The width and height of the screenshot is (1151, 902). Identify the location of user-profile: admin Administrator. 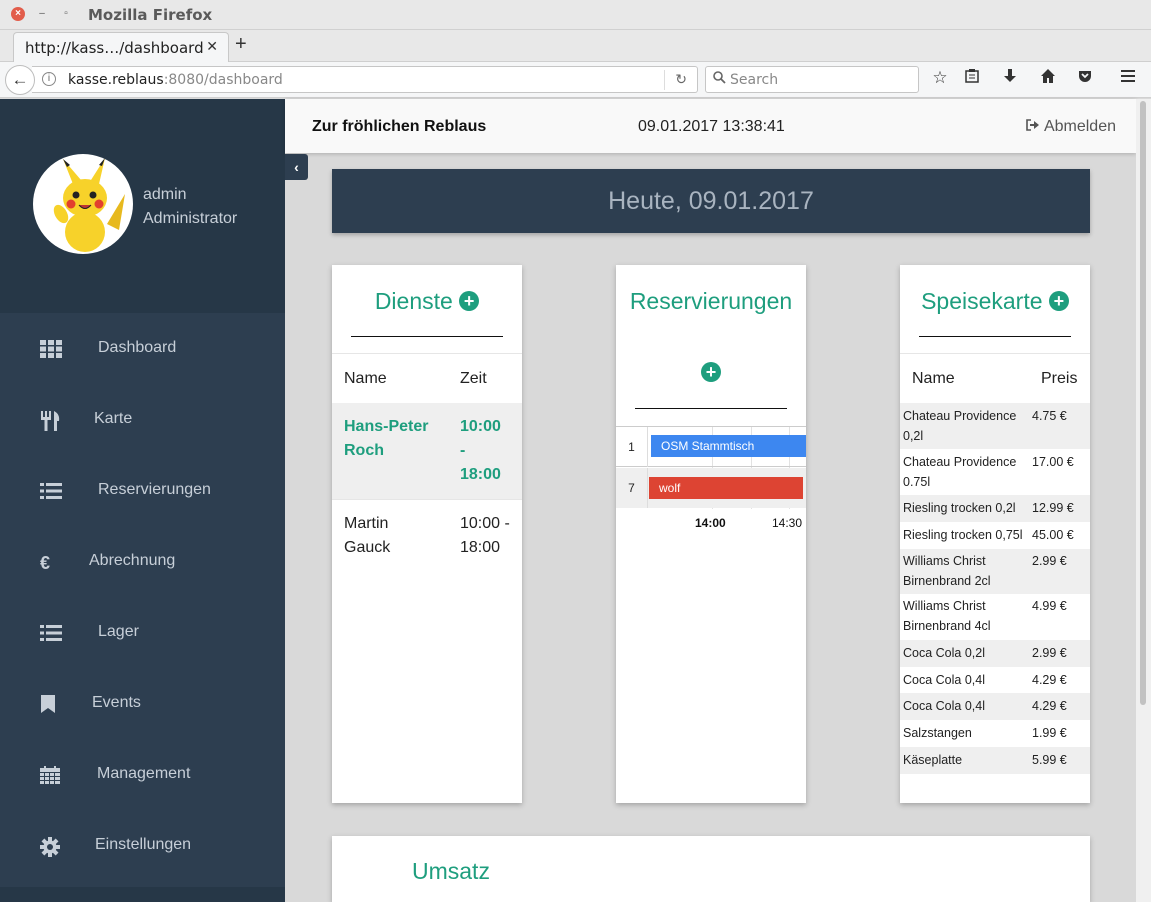
(142, 206).